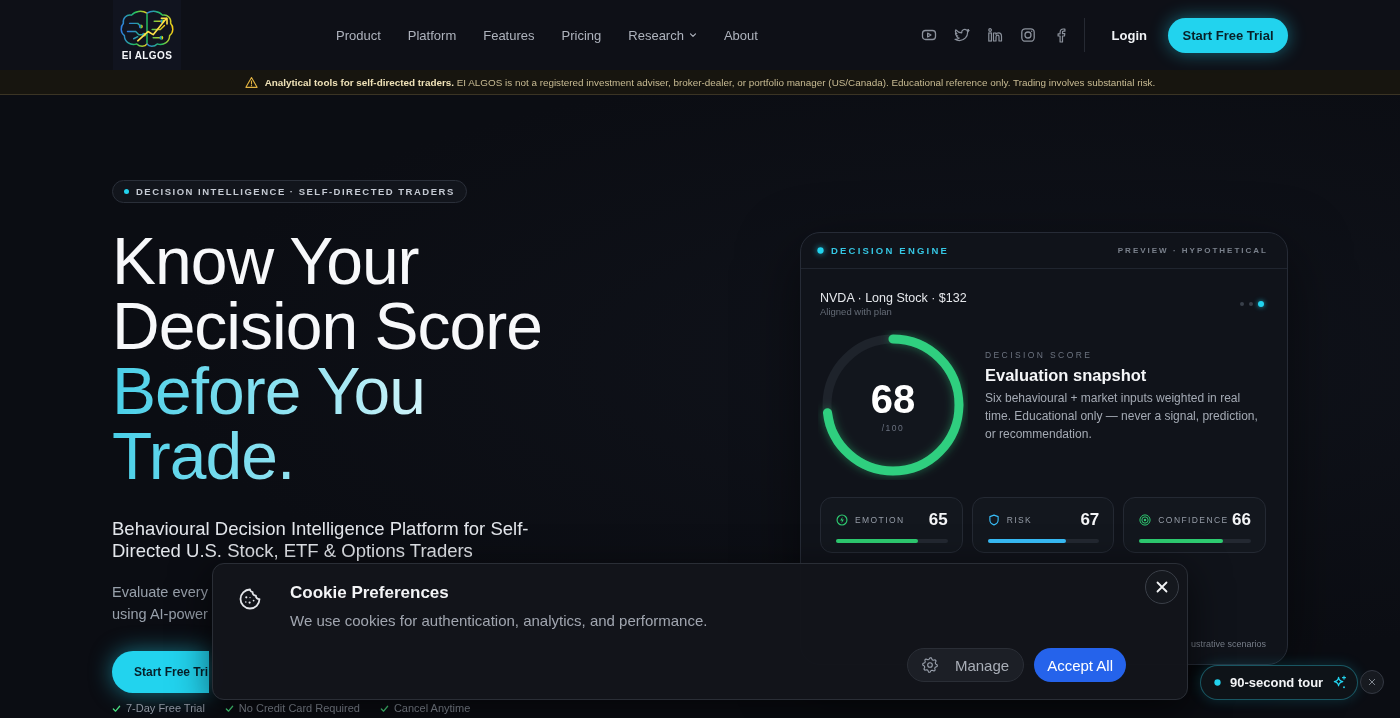 This screenshot has width=1400, height=718. What do you see at coordinates (509, 35) in the screenshot?
I see `nav-link: Features` at bounding box center [509, 35].